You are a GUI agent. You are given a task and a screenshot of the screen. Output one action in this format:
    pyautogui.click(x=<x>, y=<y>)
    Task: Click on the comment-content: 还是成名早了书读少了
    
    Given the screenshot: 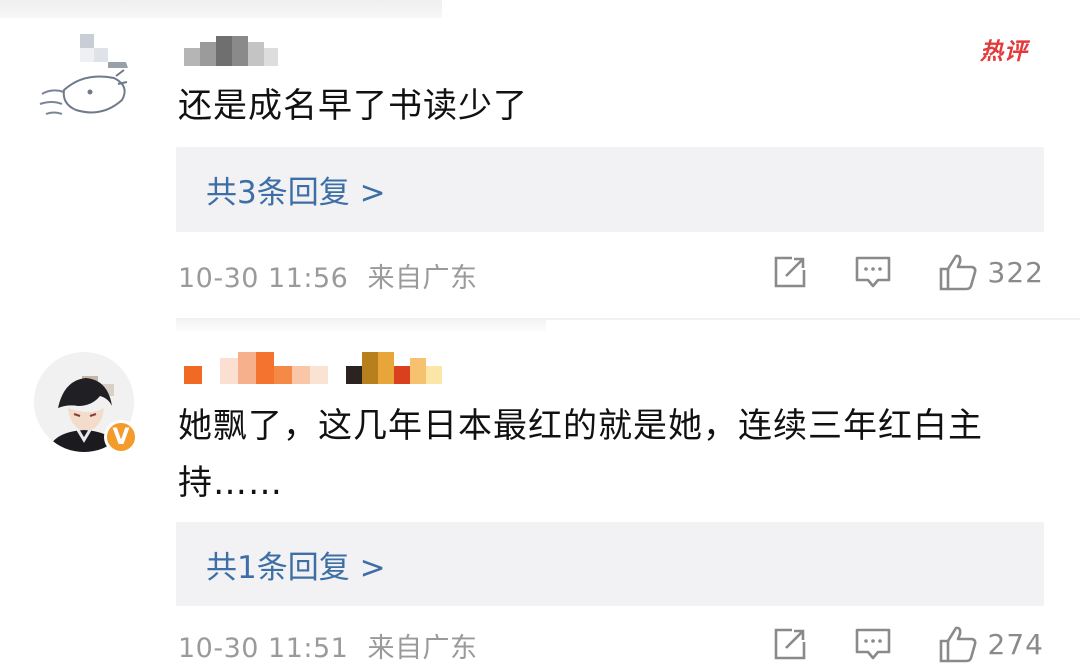 What is the action you would take?
    pyautogui.click(x=353, y=106)
    